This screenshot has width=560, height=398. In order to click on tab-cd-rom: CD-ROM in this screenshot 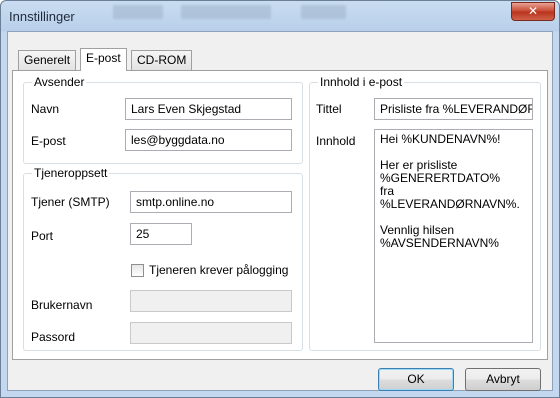, I will do `click(162, 60)`.